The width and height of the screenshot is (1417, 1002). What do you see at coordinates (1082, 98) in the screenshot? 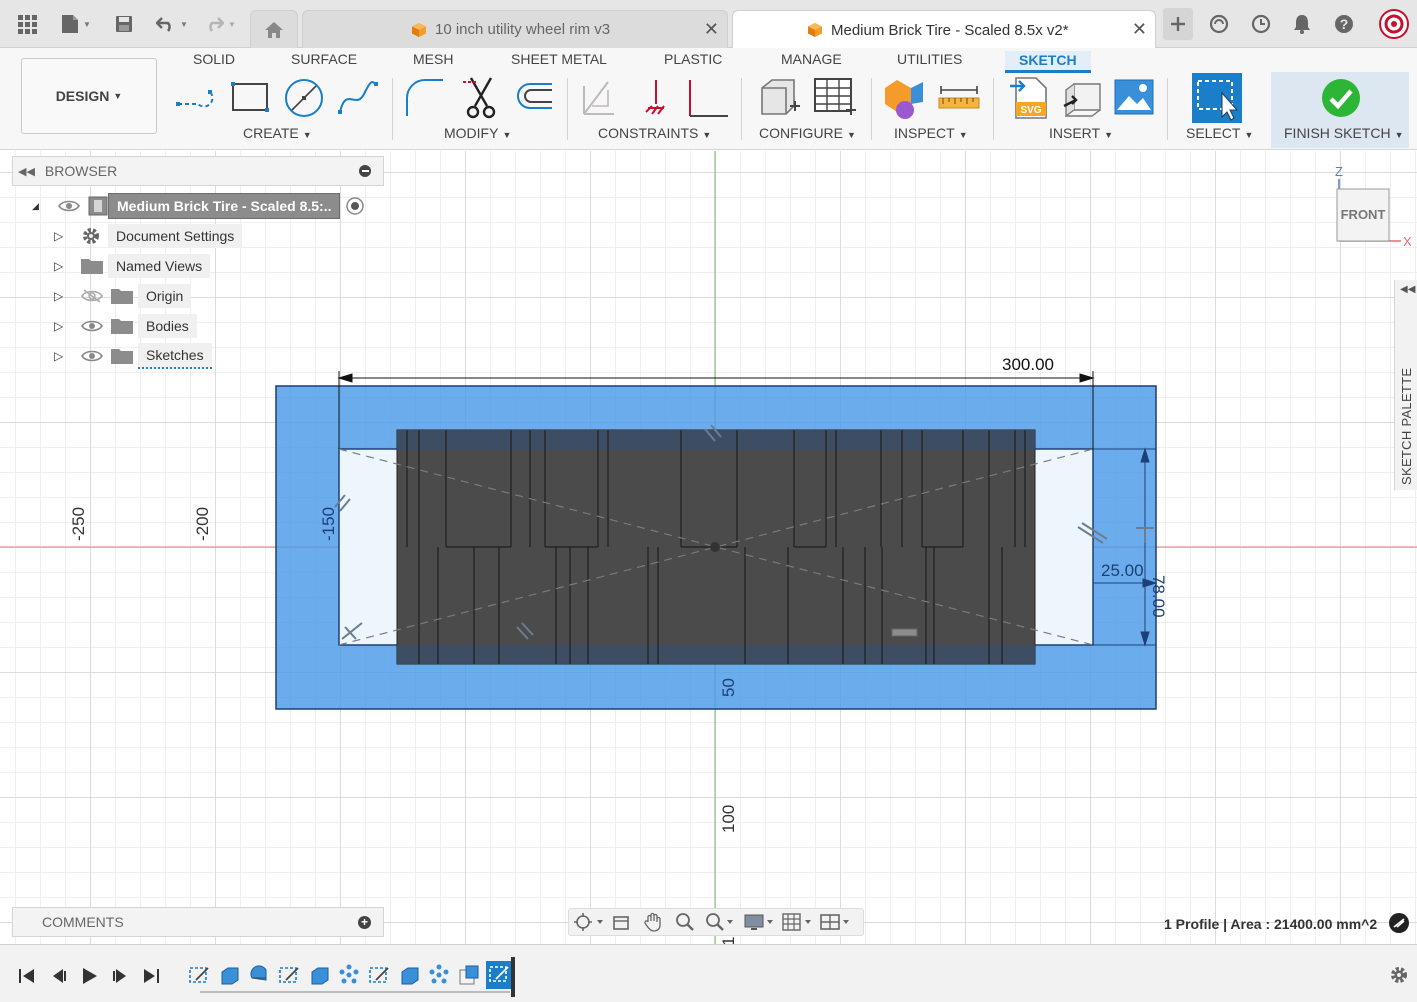
I see `insert-mesh-icon` at bounding box center [1082, 98].